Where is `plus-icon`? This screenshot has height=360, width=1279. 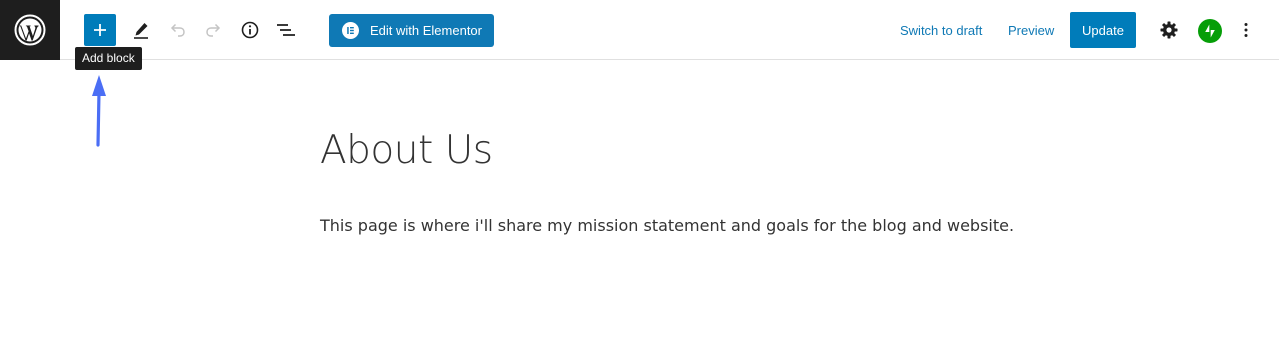 plus-icon is located at coordinates (100, 30).